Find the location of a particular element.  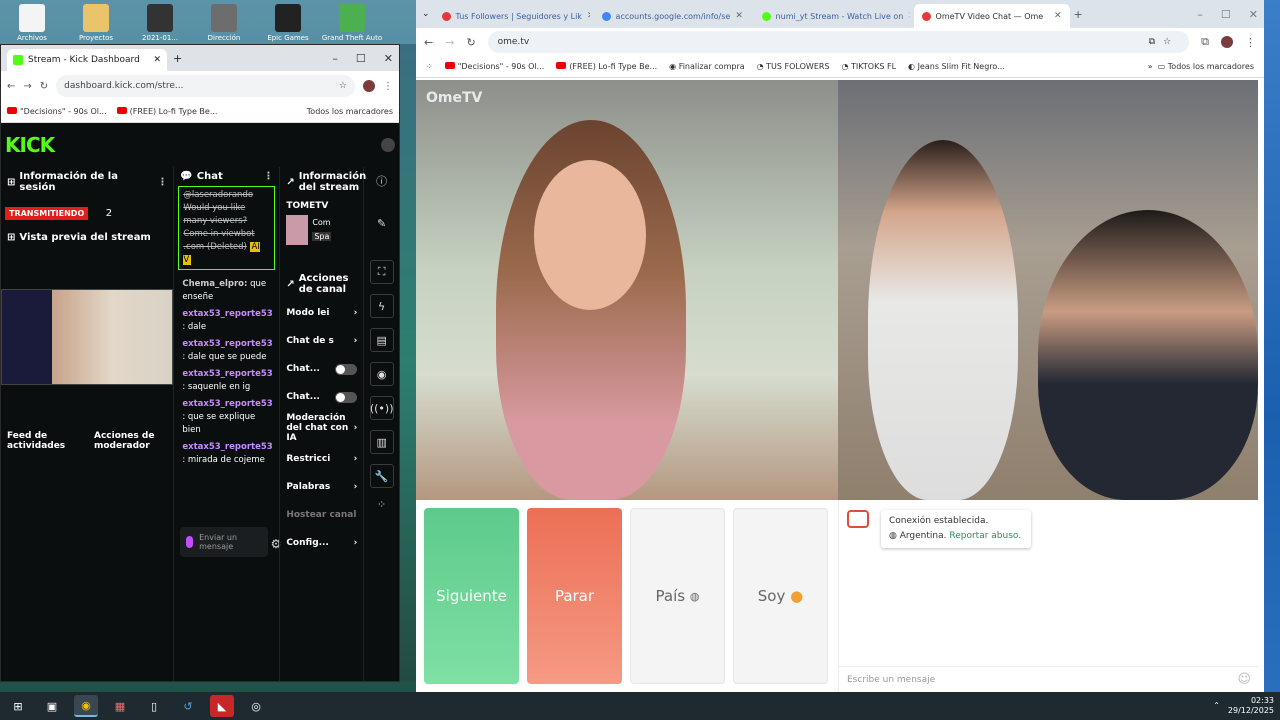

country-button: País ◍ is located at coordinates (677, 596).